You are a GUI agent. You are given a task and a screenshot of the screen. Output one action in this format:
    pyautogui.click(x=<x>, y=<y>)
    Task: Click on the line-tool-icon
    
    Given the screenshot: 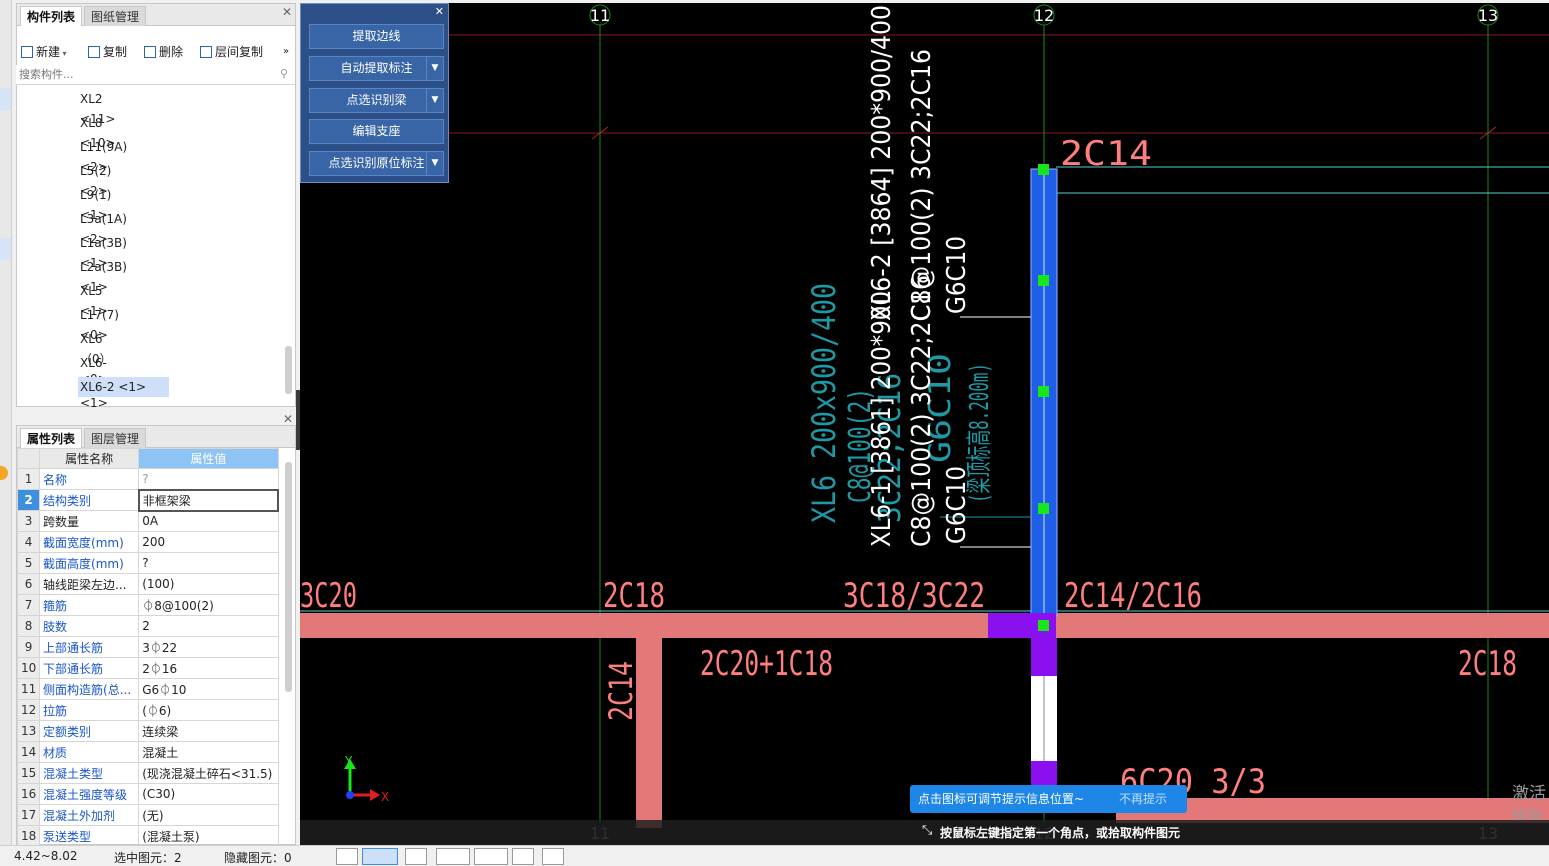 What is the action you would take?
    pyautogui.click(x=453, y=856)
    